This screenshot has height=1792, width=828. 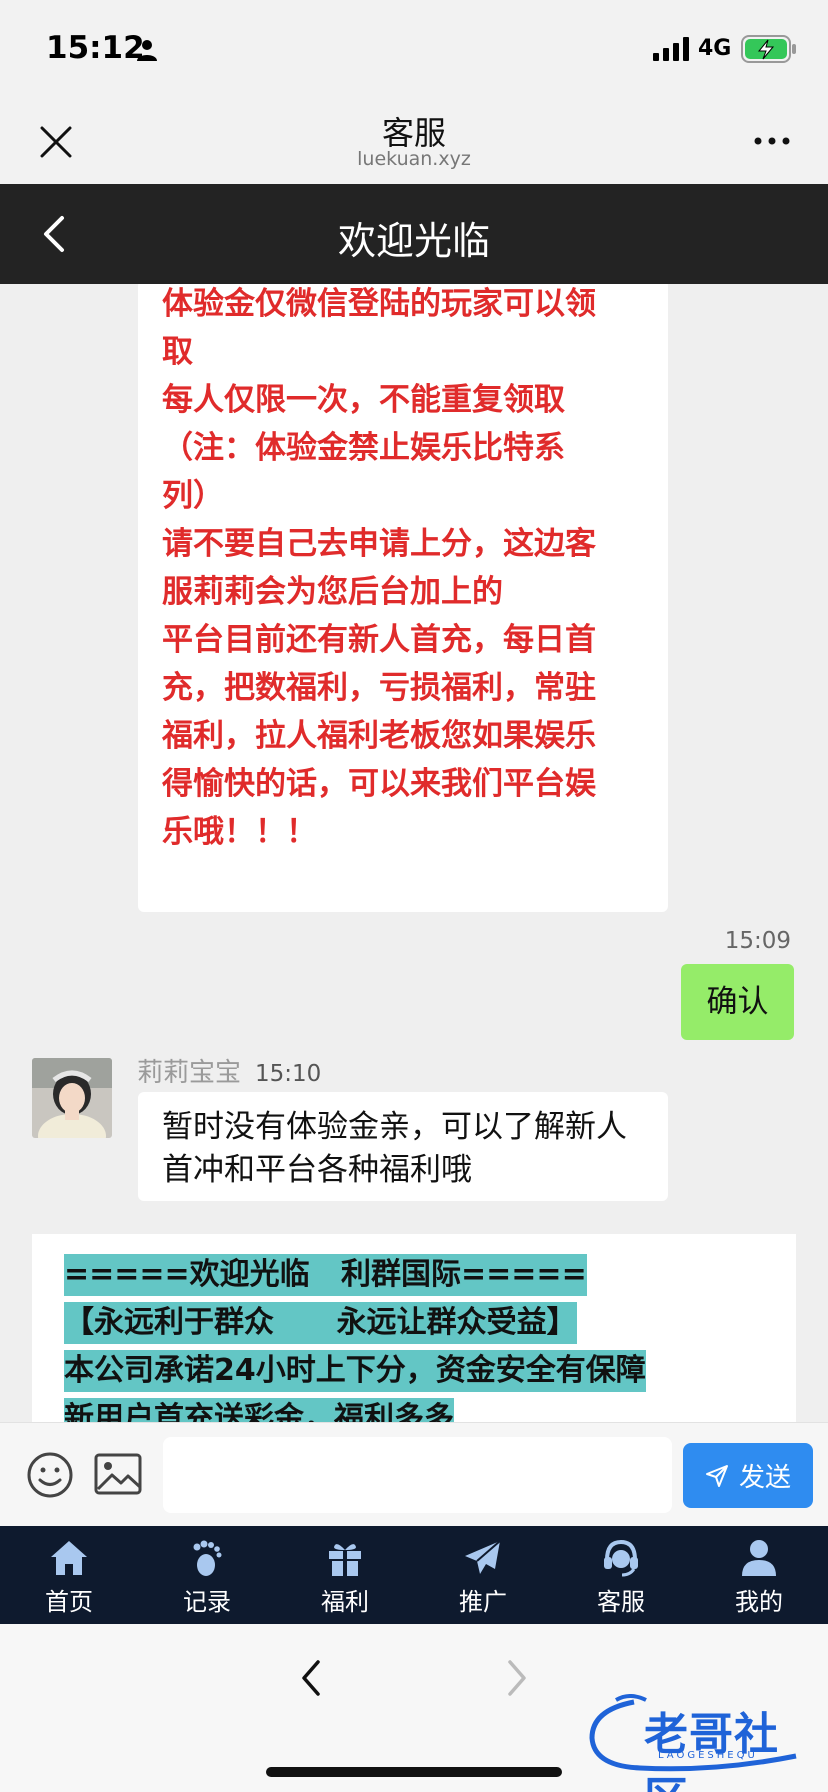 I want to click on browser-footer: 老哥社区 LAOGESHEQU, so click(x=414, y=1708).